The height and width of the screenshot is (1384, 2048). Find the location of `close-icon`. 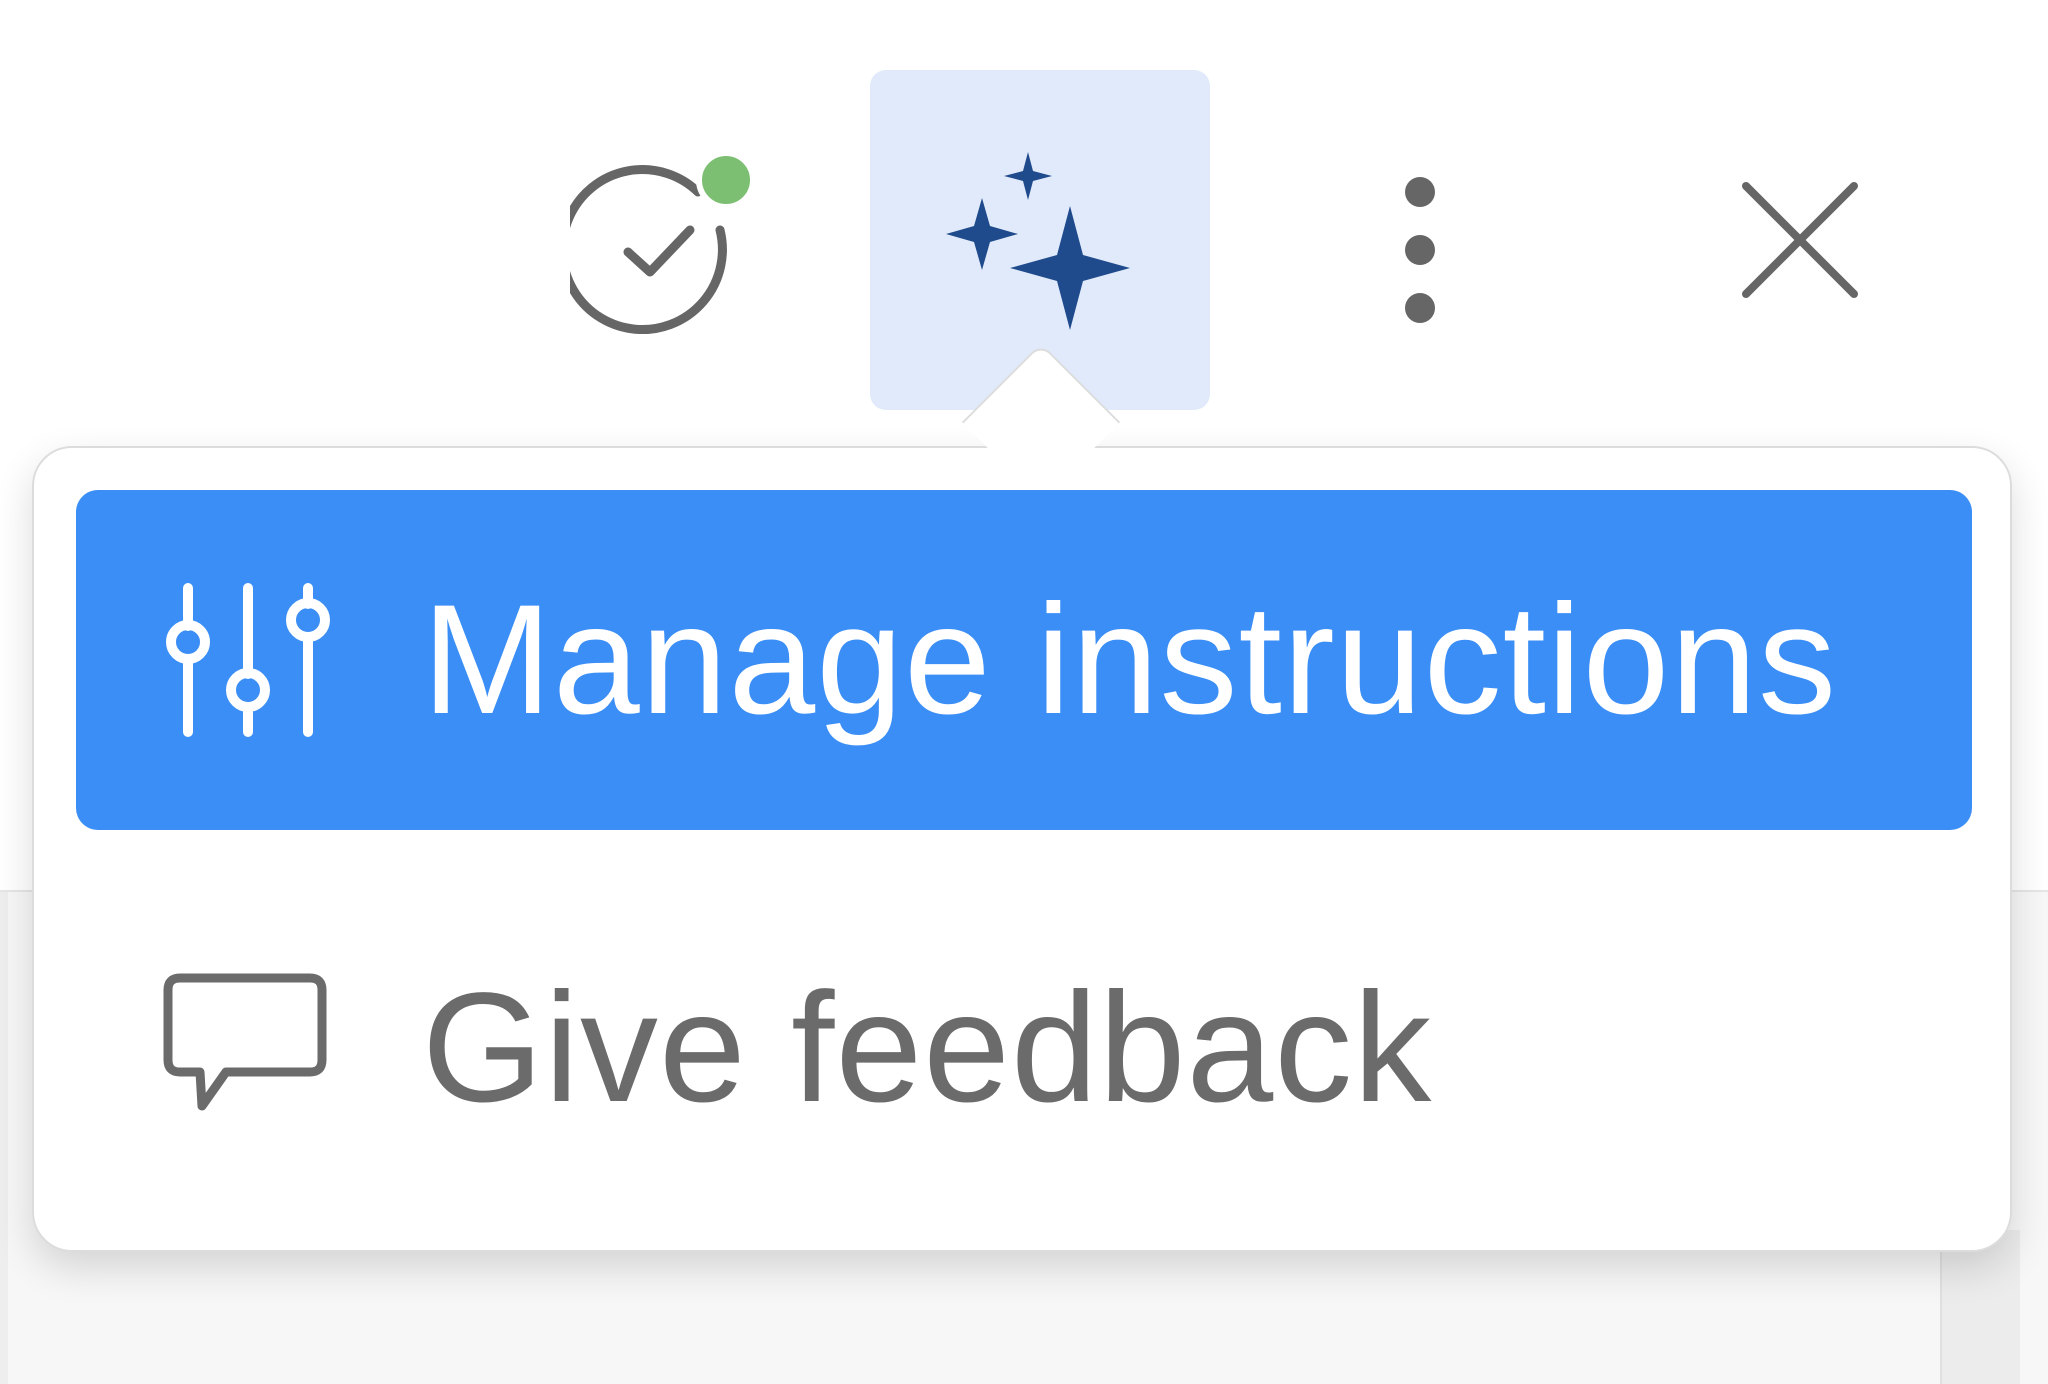

close-icon is located at coordinates (1800, 240).